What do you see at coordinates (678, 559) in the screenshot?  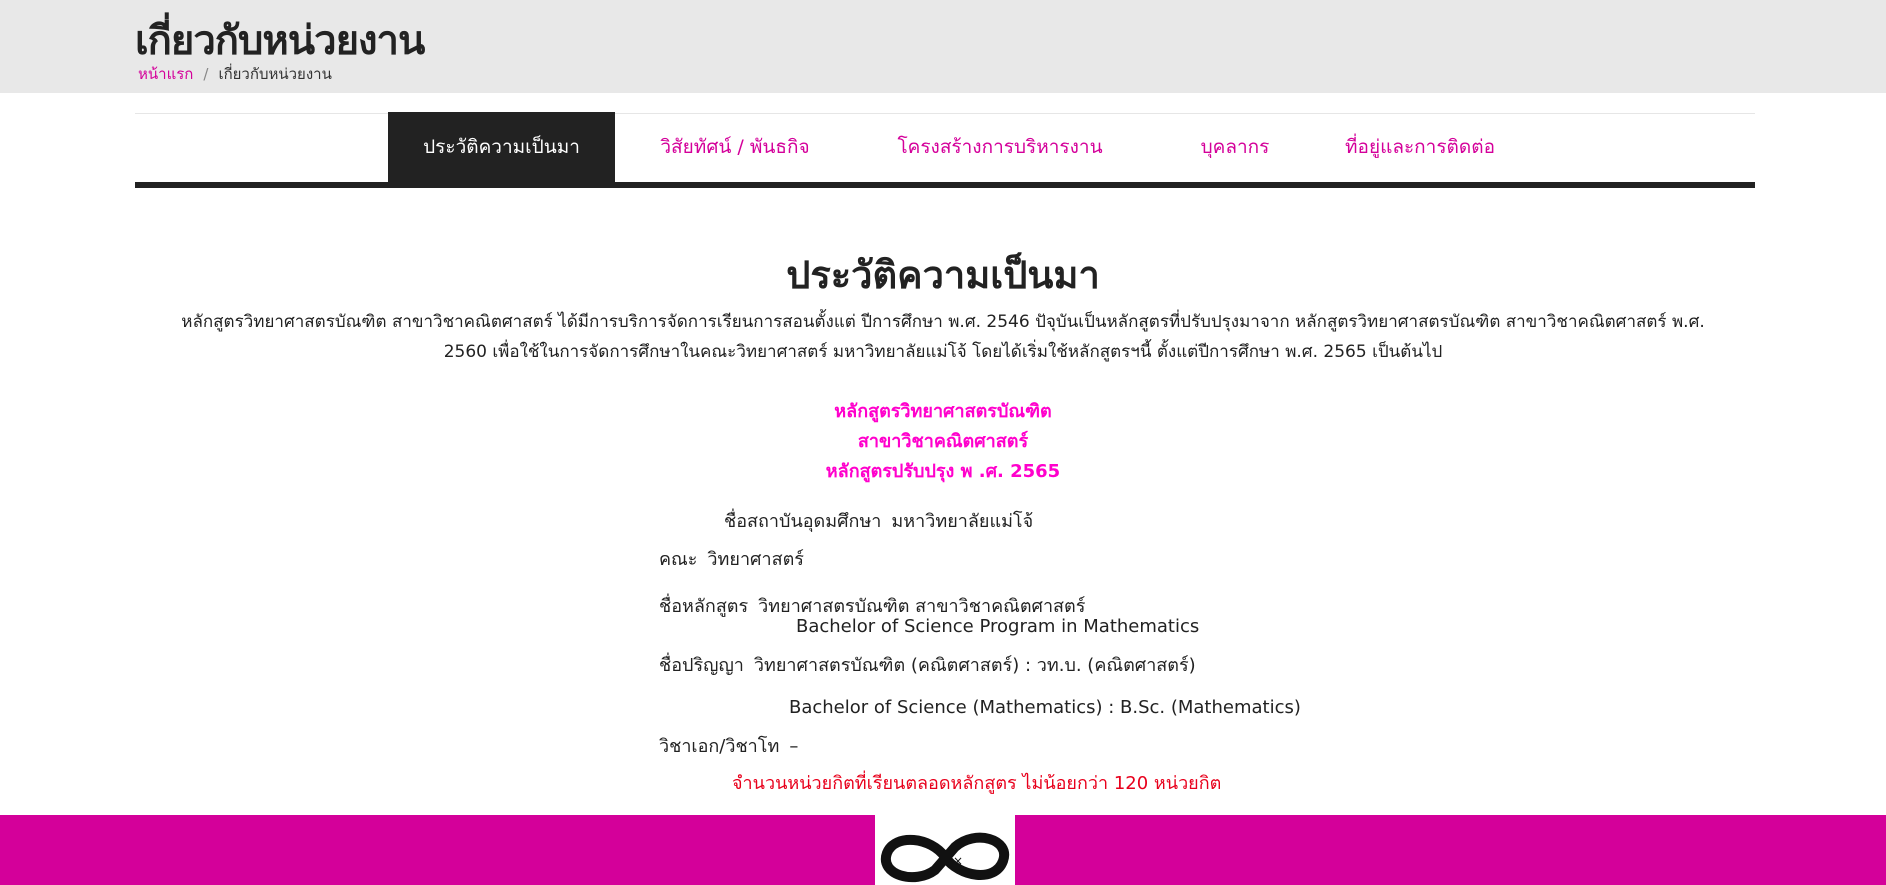 I see `faculty-label: คณะ` at bounding box center [678, 559].